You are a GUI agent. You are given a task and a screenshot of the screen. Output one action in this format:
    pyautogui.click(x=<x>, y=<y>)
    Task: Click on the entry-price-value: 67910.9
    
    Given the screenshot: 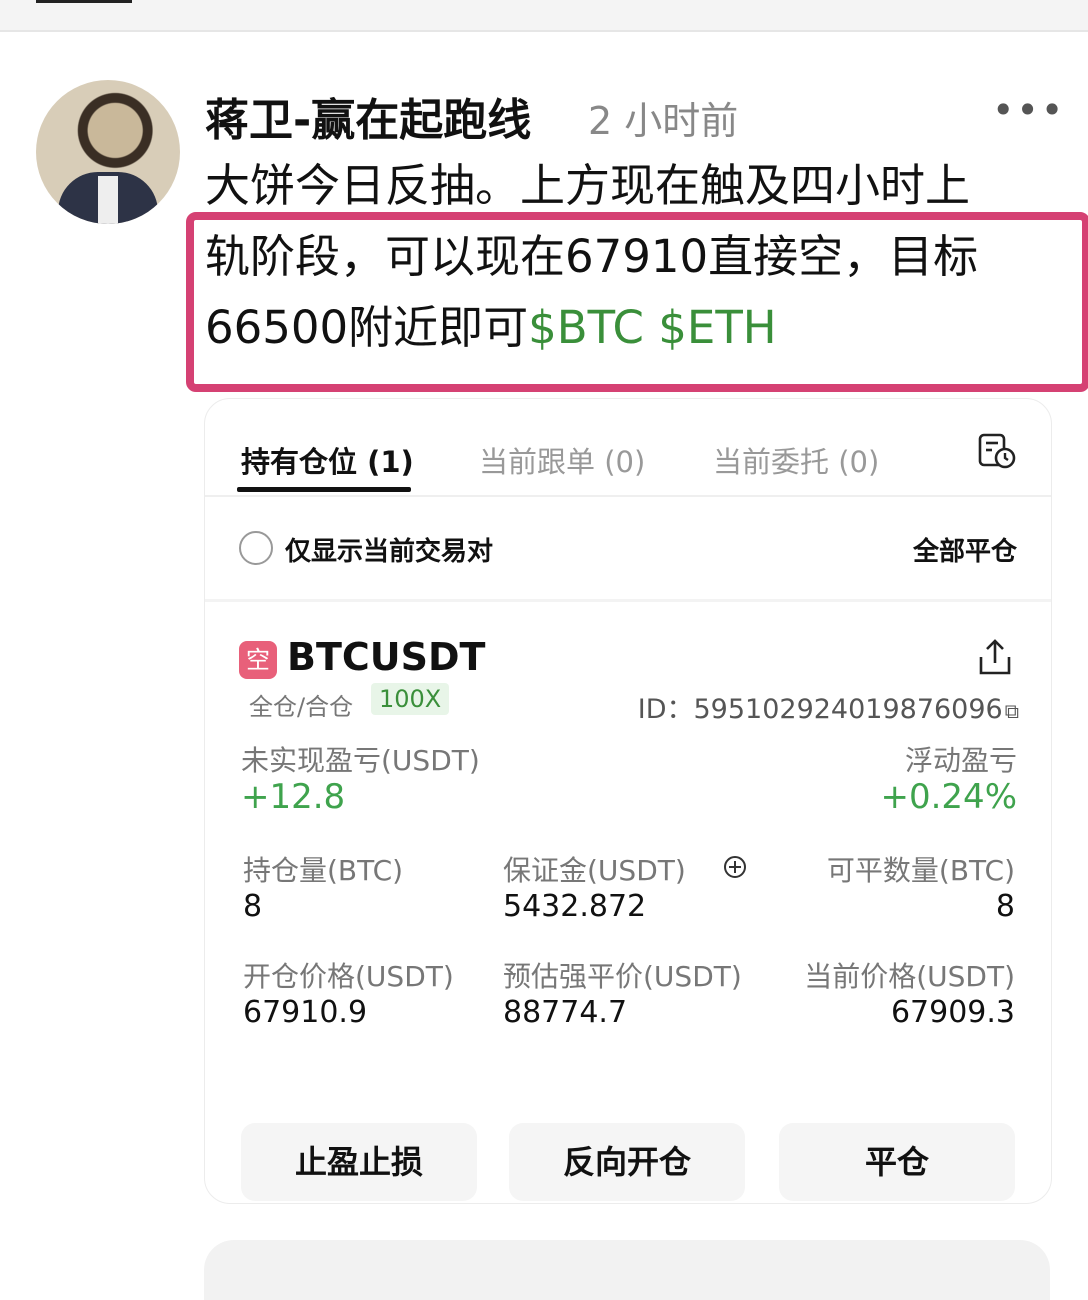 What is the action you would take?
    pyautogui.click(x=305, y=1012)
    